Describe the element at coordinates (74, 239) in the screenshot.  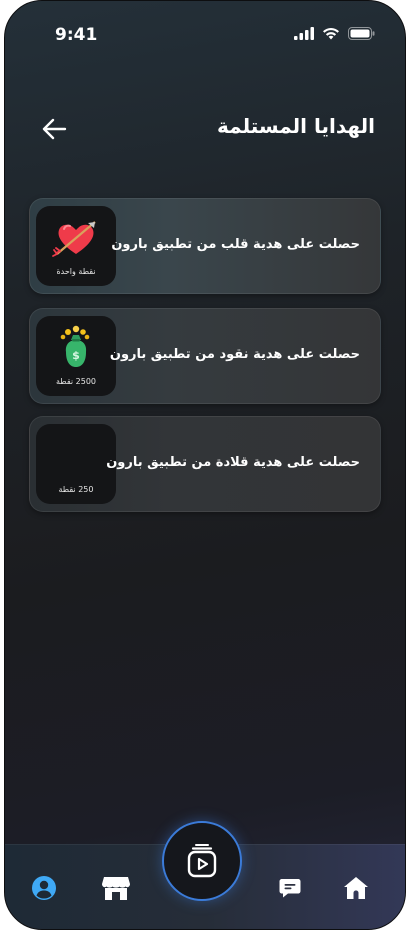
I see `heart-arrow-icon` at that location.